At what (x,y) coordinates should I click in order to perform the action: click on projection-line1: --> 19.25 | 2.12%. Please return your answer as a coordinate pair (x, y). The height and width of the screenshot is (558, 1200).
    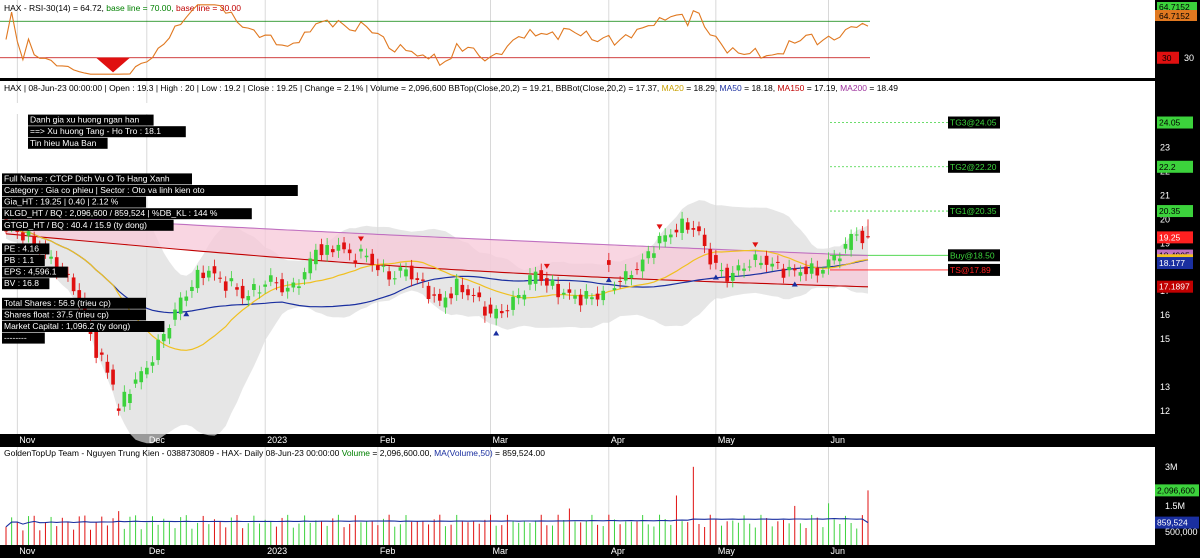
    Looking at the image, I should click on (913, 231).